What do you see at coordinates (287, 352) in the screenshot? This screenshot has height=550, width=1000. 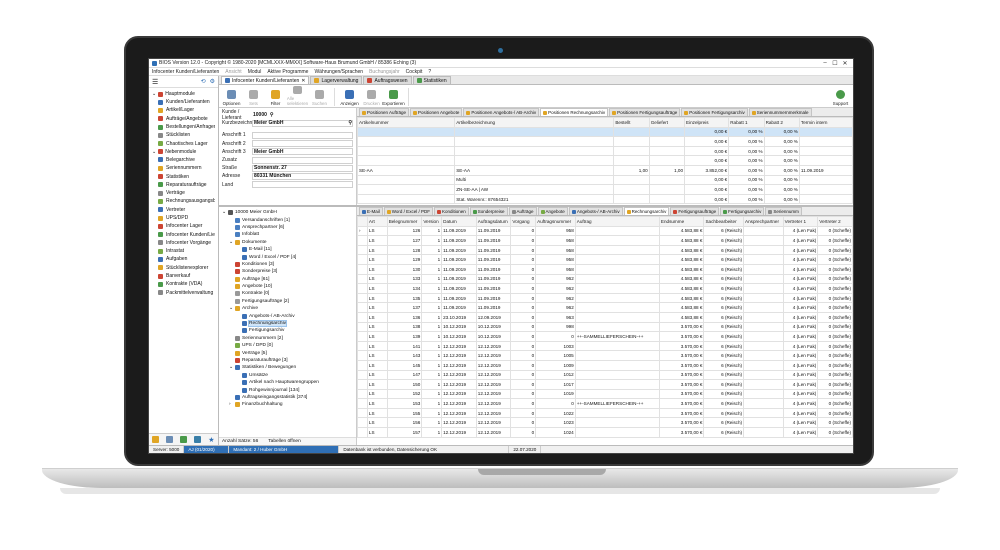 I see `tree-node: Verträge [5]` at bounding box center [287, 352].